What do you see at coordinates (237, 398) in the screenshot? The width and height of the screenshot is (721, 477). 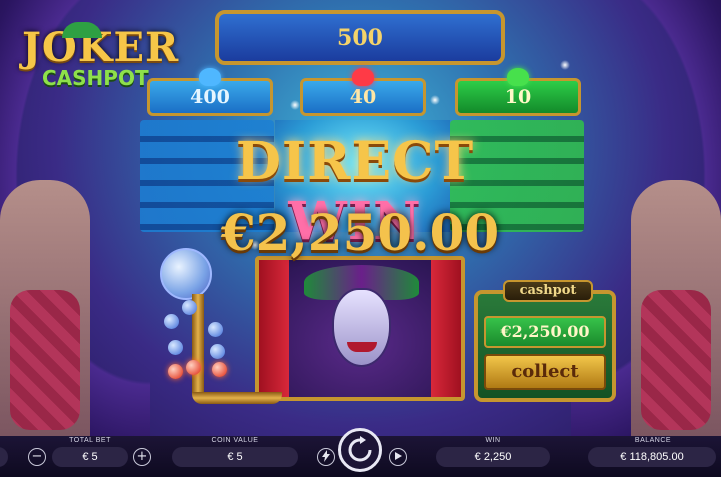 I see `tube-bottom` at bounding box center [237, 398].